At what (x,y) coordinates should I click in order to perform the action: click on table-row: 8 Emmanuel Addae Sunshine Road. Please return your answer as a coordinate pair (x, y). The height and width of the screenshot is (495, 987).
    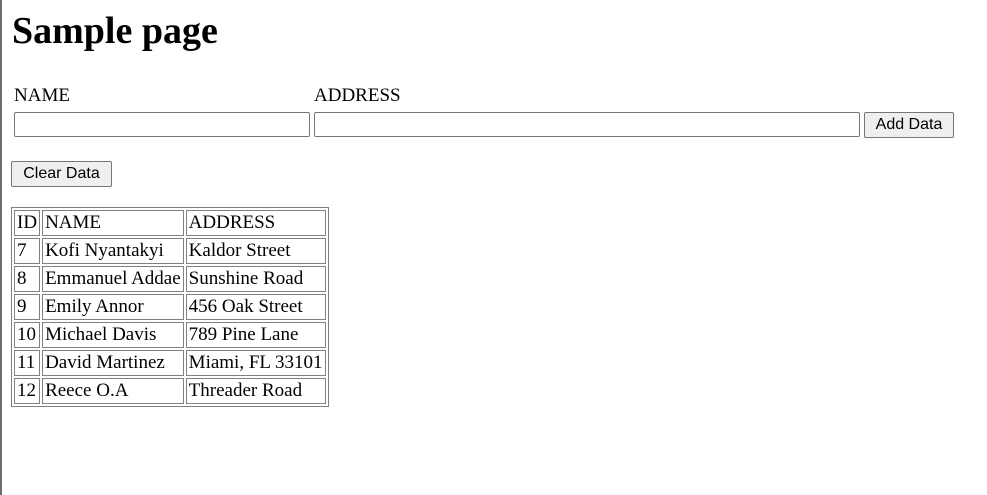
    Looking at the image, I should click on (170, 279).